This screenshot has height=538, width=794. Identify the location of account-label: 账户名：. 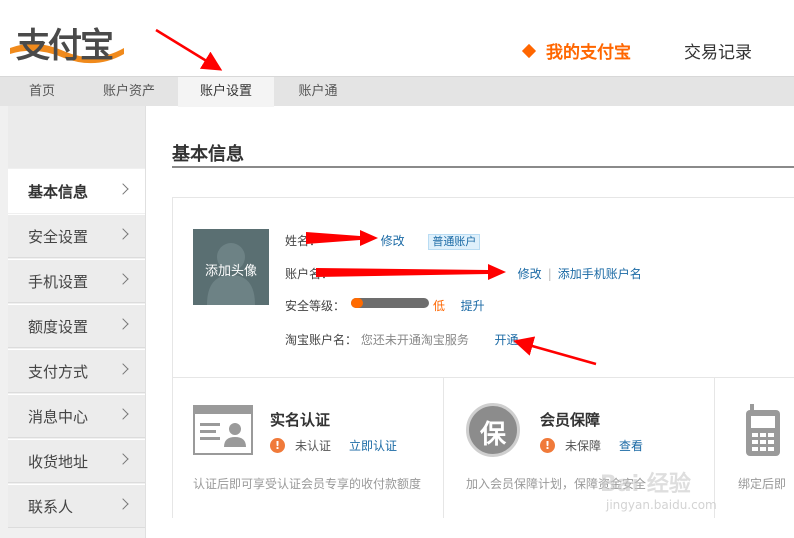
(309, 274).